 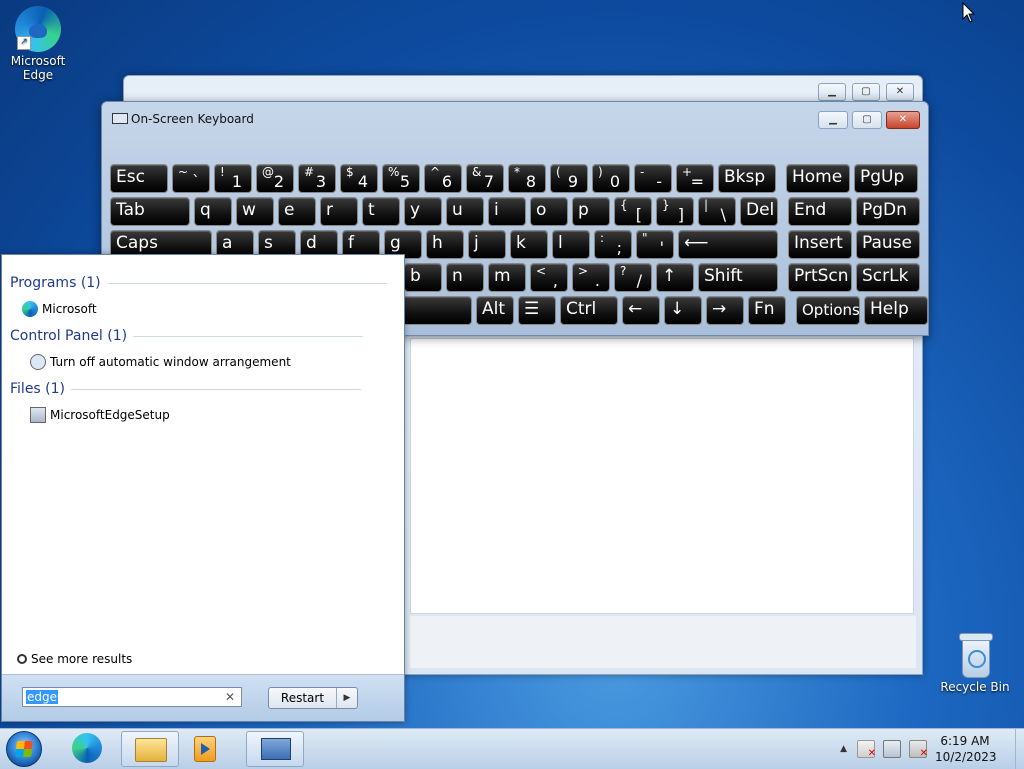 I want to click on volume-icon: ✕, so click(x=918, y=749).